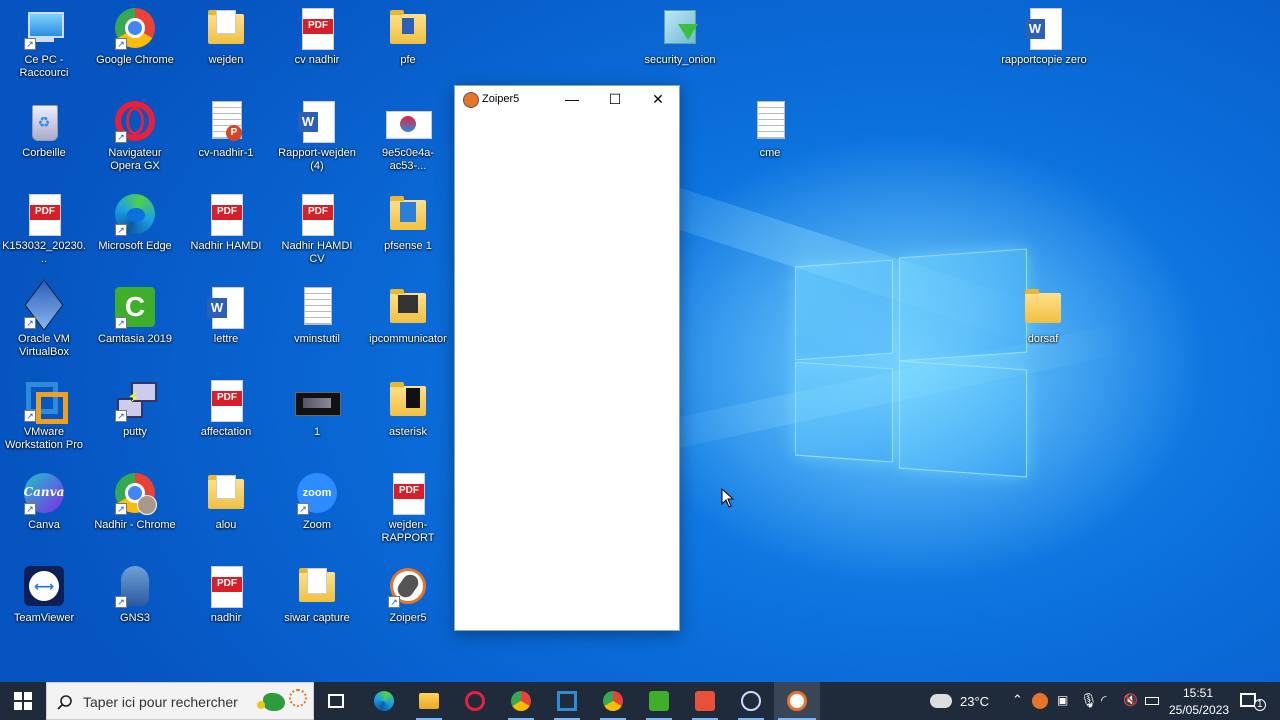  Describe the element at coordinates (44, 421) in the screenshot. I see `desktop-icon-vmware: ↗ VMware Workstation Pro` at that location.